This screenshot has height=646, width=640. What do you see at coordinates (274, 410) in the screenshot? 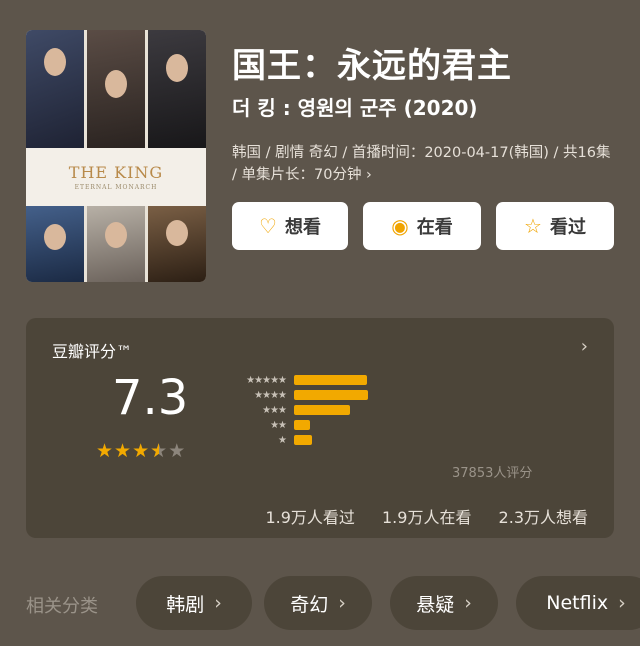
I see `distribution-star-label: ★★★` at bounding box center [274, 410].